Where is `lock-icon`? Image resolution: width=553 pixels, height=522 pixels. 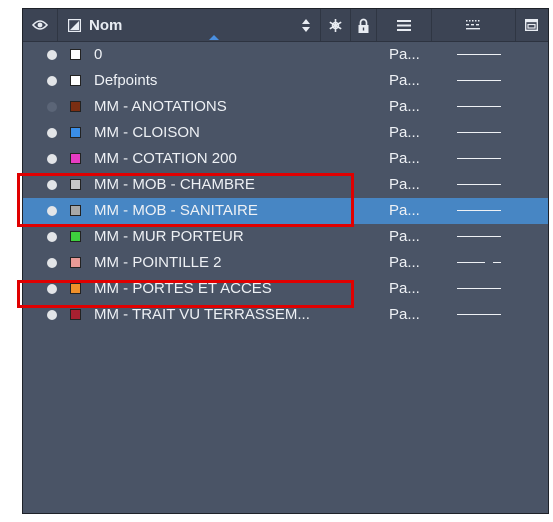
lock-icon is located at coordinates (363, 25).